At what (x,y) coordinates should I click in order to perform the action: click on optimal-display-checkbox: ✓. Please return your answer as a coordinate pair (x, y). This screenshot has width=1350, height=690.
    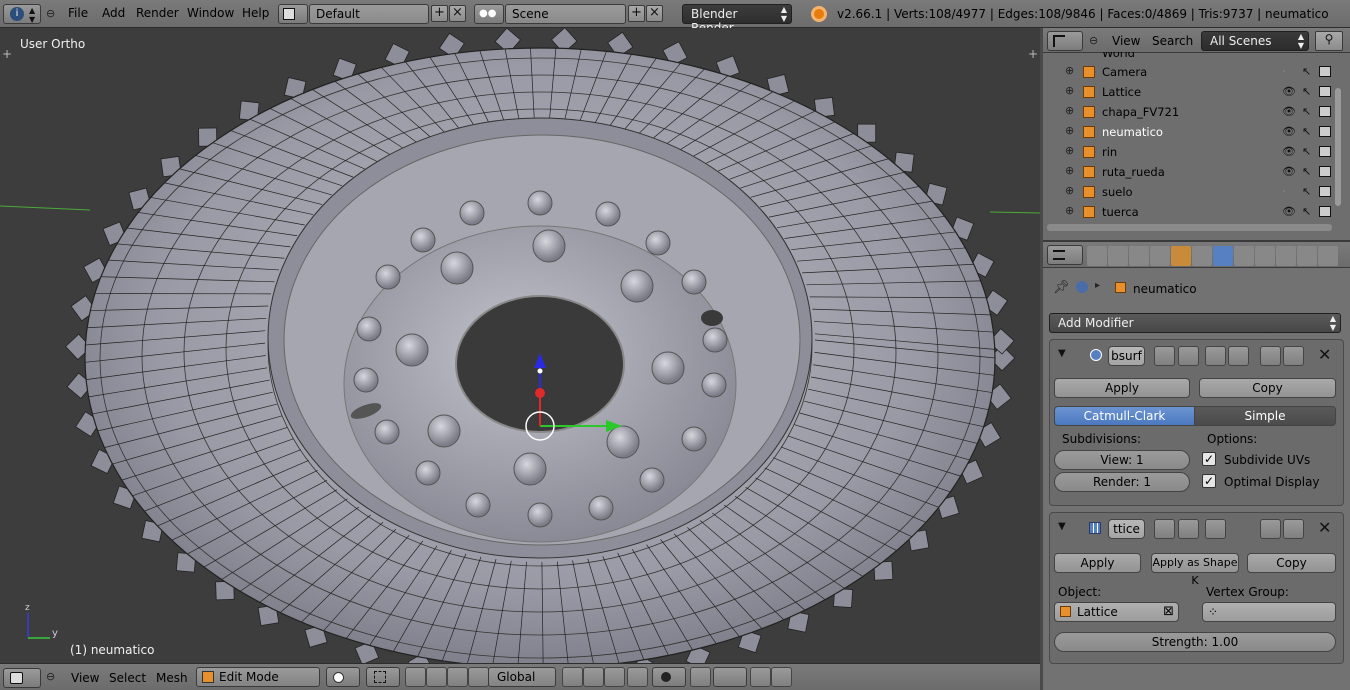
    Looking at the image, I should click on (1209, 481).